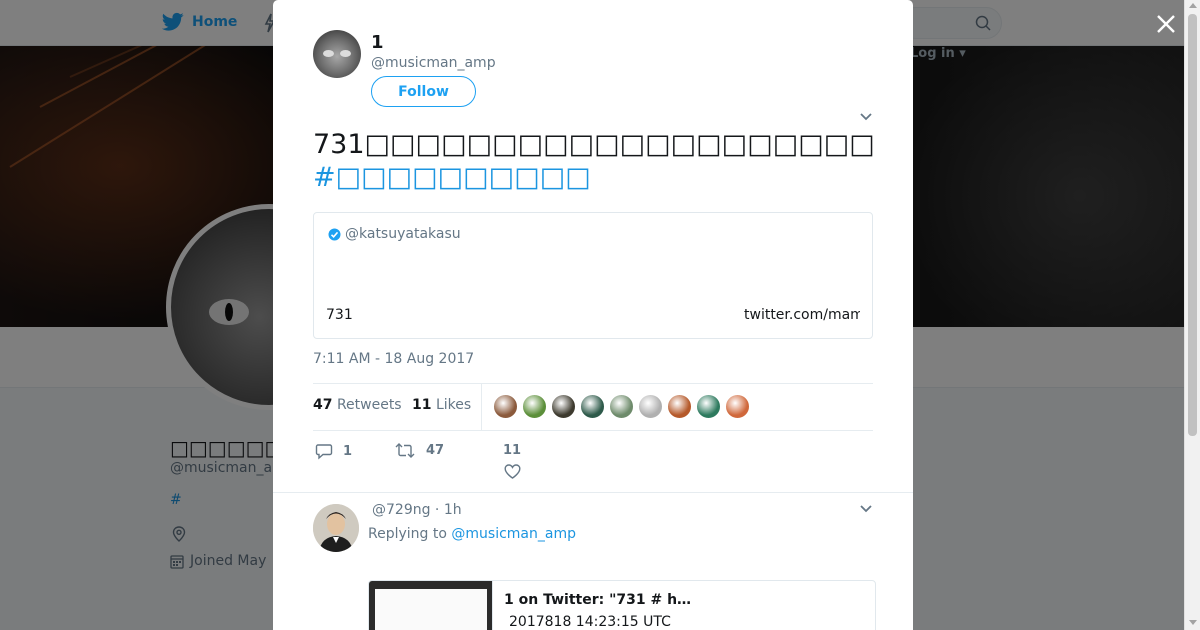 This screenshot has width=1200, height=630. What do you see at coordinates (593, 465) in the screenshot?
I see `tweet-actions: 1 47 11` at bounding box center [593, 465].